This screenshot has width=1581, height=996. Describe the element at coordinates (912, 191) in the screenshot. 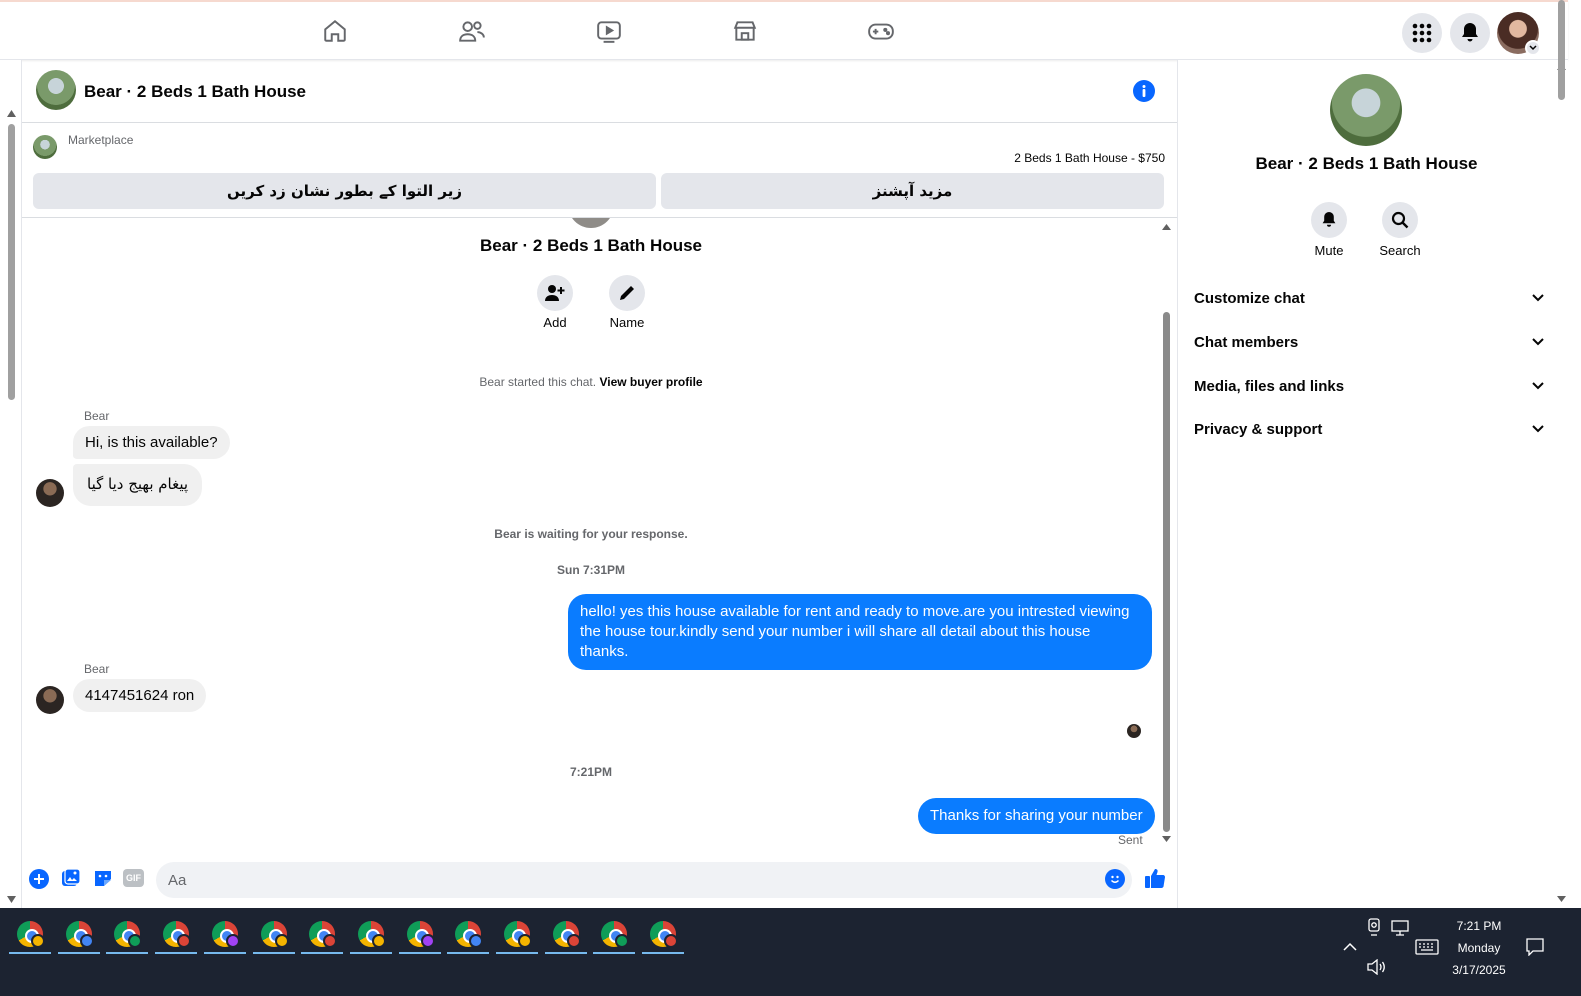

I see `more-options-button: مزید آپشنز` at that location.